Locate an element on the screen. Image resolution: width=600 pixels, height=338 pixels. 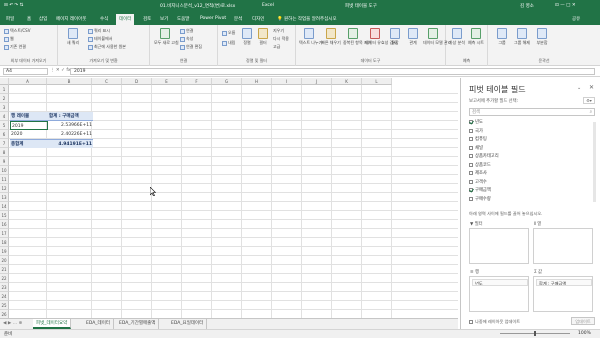
share-button: 공유 is located at coordinates (576, 19).